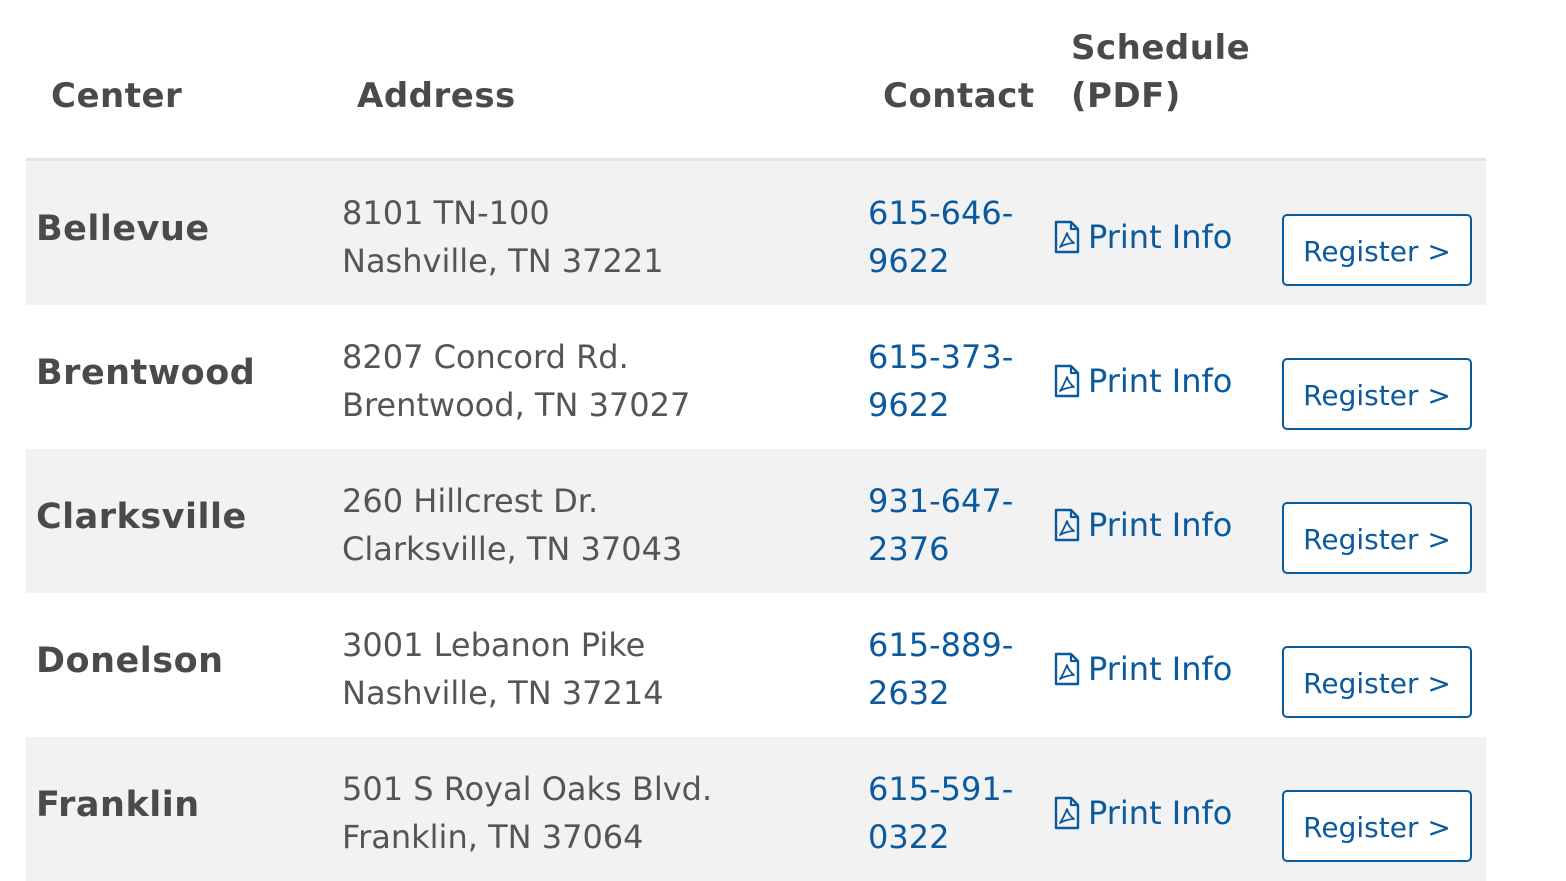 Image resolution: width=1566 pixels, height=881 pixels. What do you see at coordinates (470, 501) in the screenshot?
I see `address-line1: 260 Hillcrest Dr.` at bounding box center [470, 501].